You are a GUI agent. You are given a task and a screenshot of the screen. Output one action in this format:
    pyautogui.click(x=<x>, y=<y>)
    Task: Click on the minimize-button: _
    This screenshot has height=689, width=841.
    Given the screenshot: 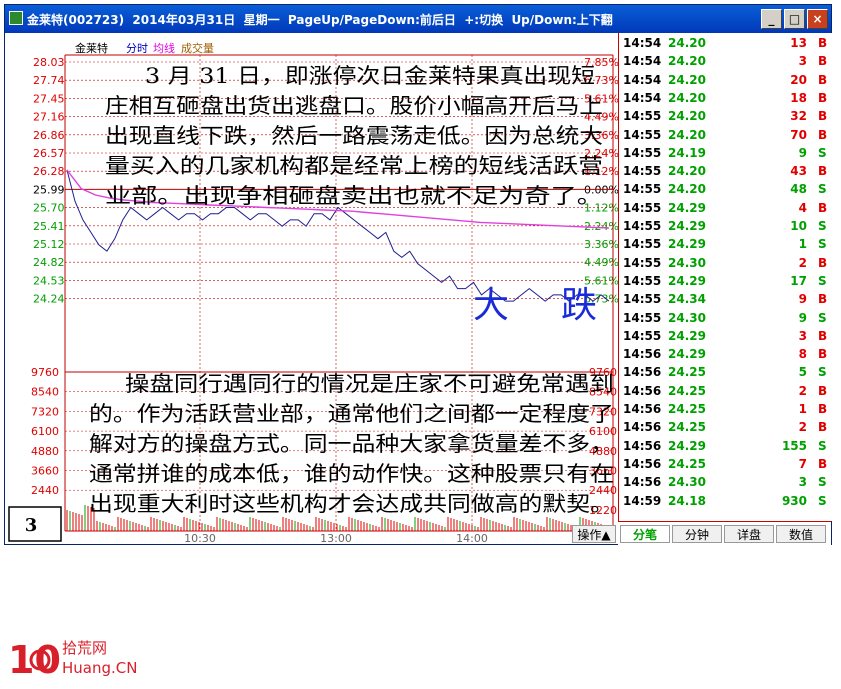 What is the action you would take?
    pyautogui.click(x=771, y=19)
    